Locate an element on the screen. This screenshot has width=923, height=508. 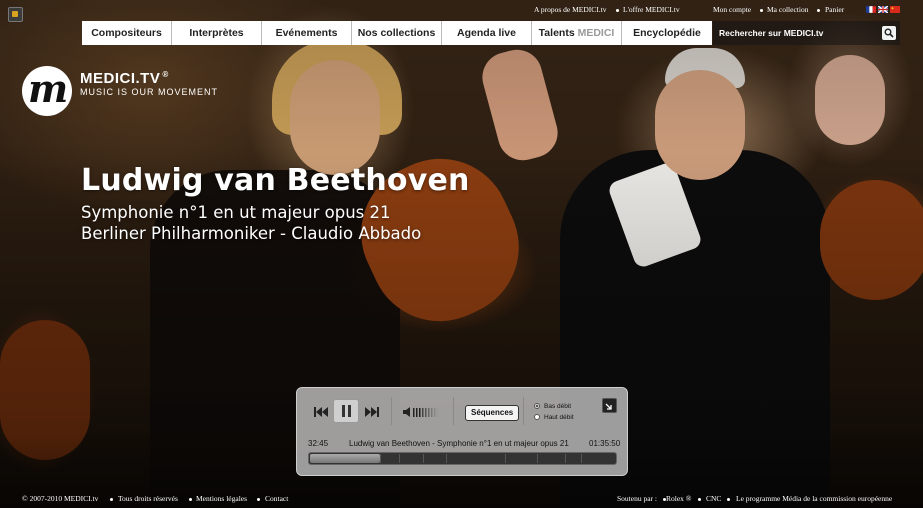
pause-button is located at coordinates (346, 411).